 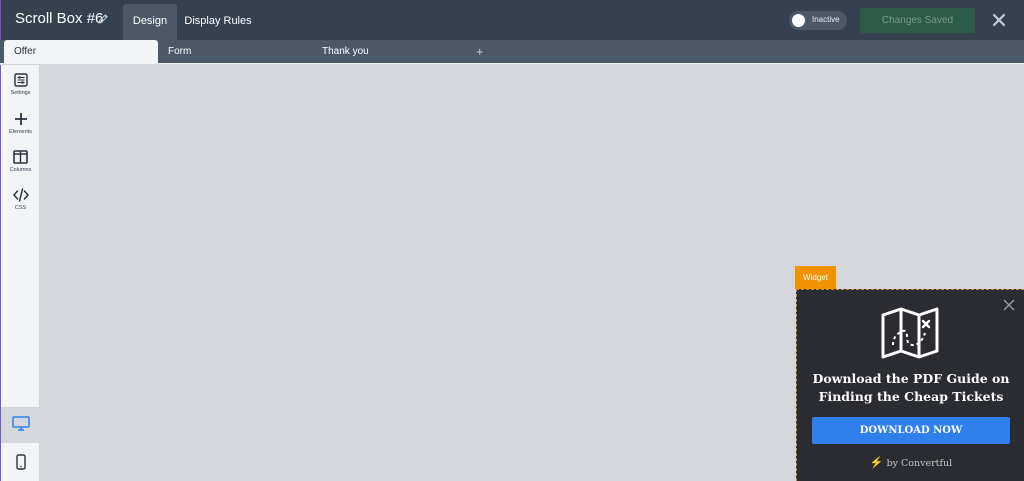 I want to click on tab-design-label: Design, so click(x=150, y=21).